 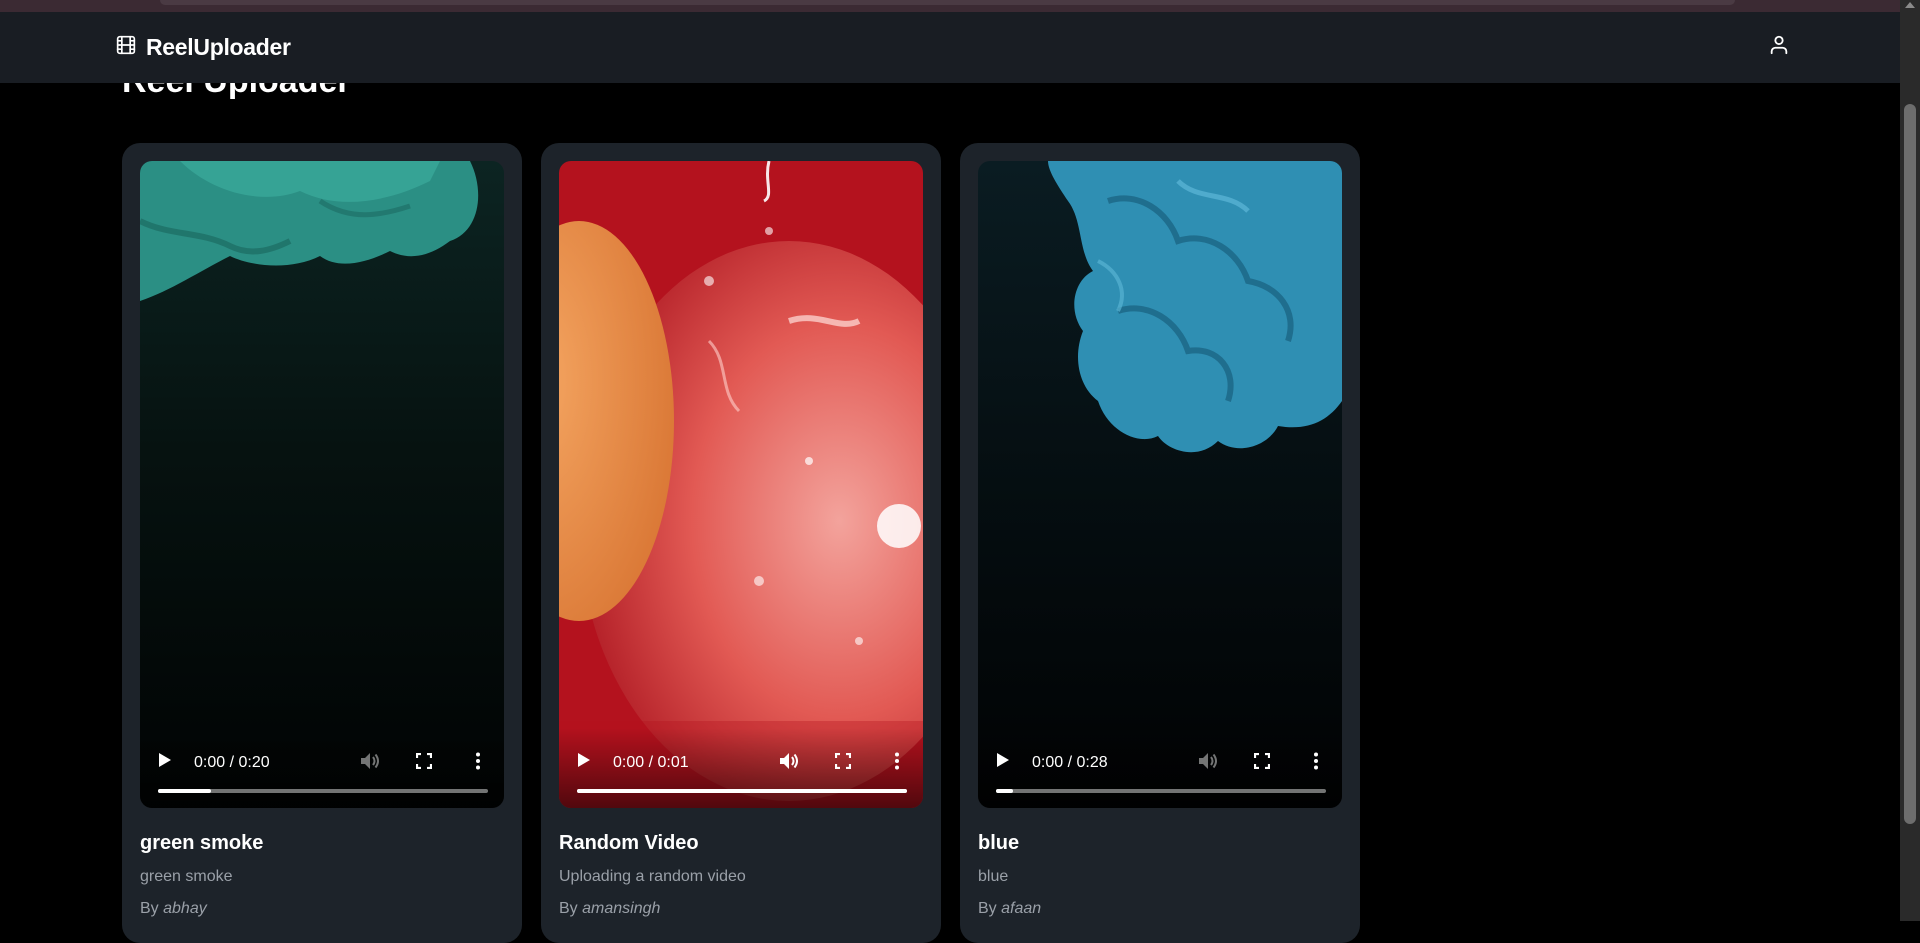 I want to click on author-name: abhay, so click(x=185, y=908).